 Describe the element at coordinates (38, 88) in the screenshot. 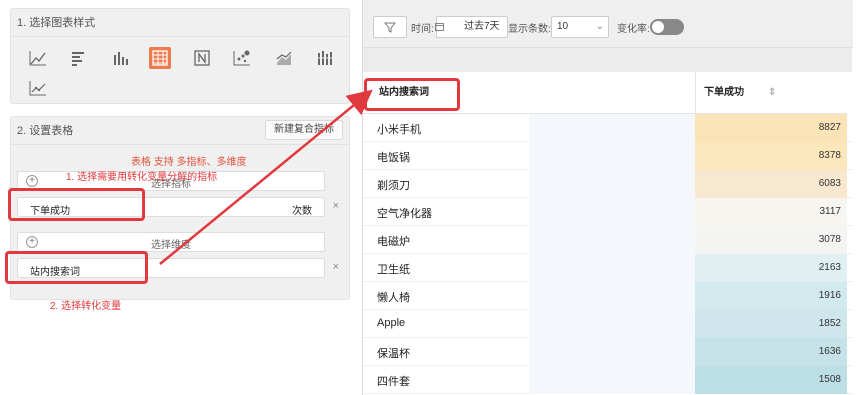

I see `multi-line-icon` at that location.